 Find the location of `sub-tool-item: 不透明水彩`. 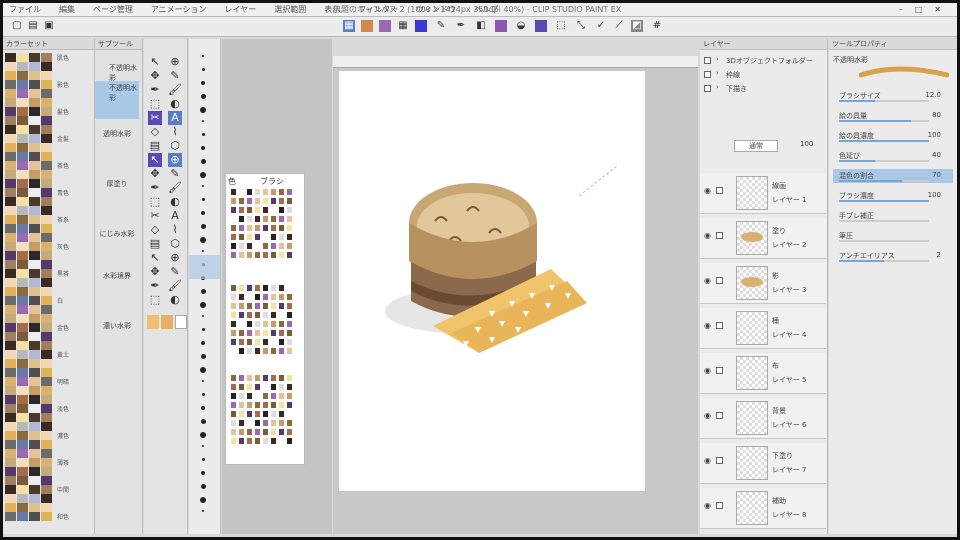

sub-tool-item: 不透明水彩 is located at coordinates (117, 100).